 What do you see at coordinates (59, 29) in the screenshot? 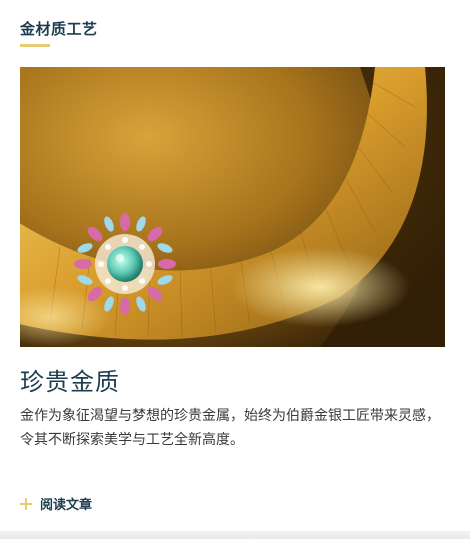
I see `section-title: 金材质工艺` at bounding box center [59, 29].